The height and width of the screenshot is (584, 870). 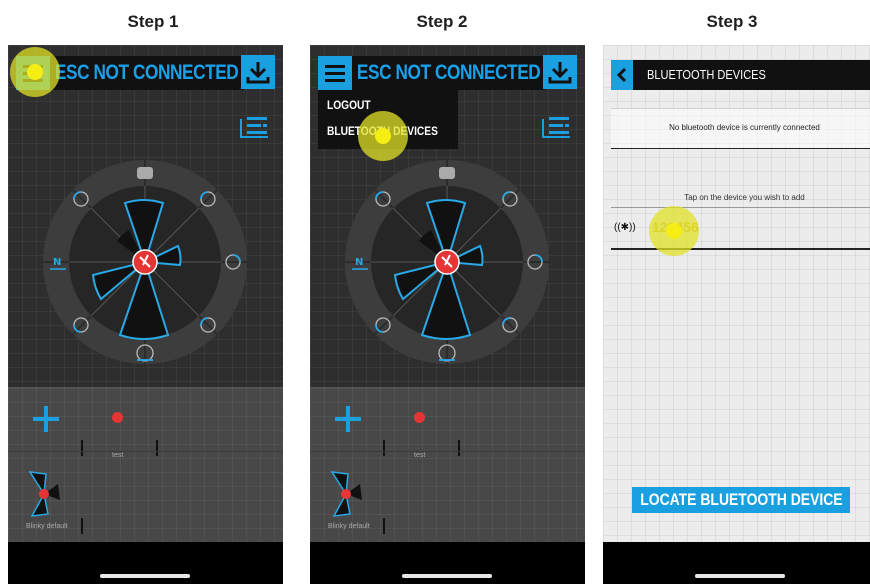 What do you see at coordinates (153, 21) in the screenshot?
I see `step-1-title: Step 1` at bounding box center [153, 21].